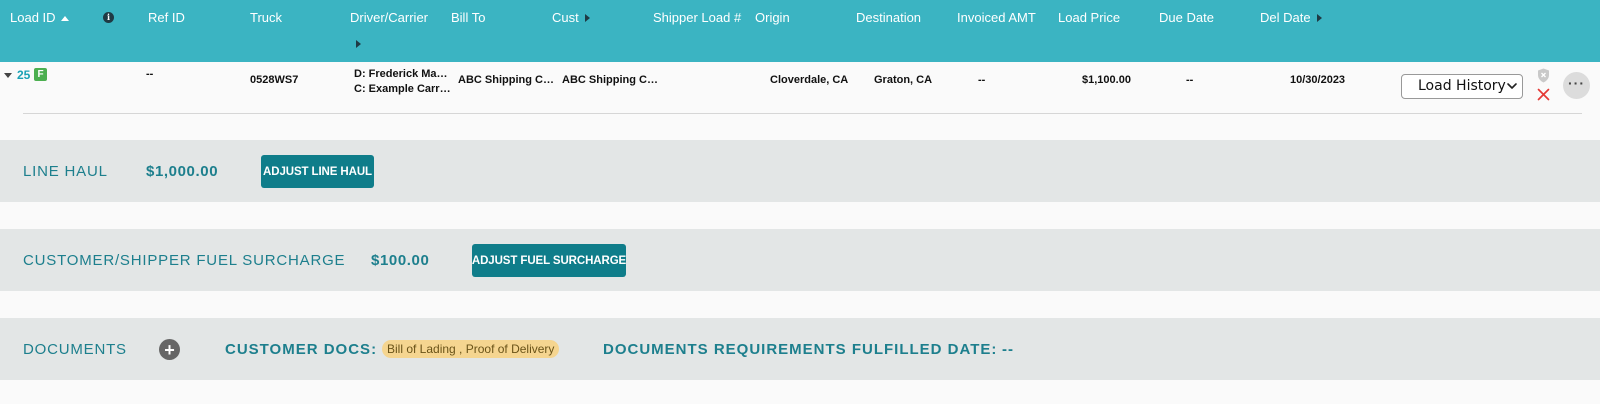  What do you see at coordinates (1318, 80) in the screenshot?
I see `del-date-cell: 10/30/2023` at bounding box center [1318, 80].